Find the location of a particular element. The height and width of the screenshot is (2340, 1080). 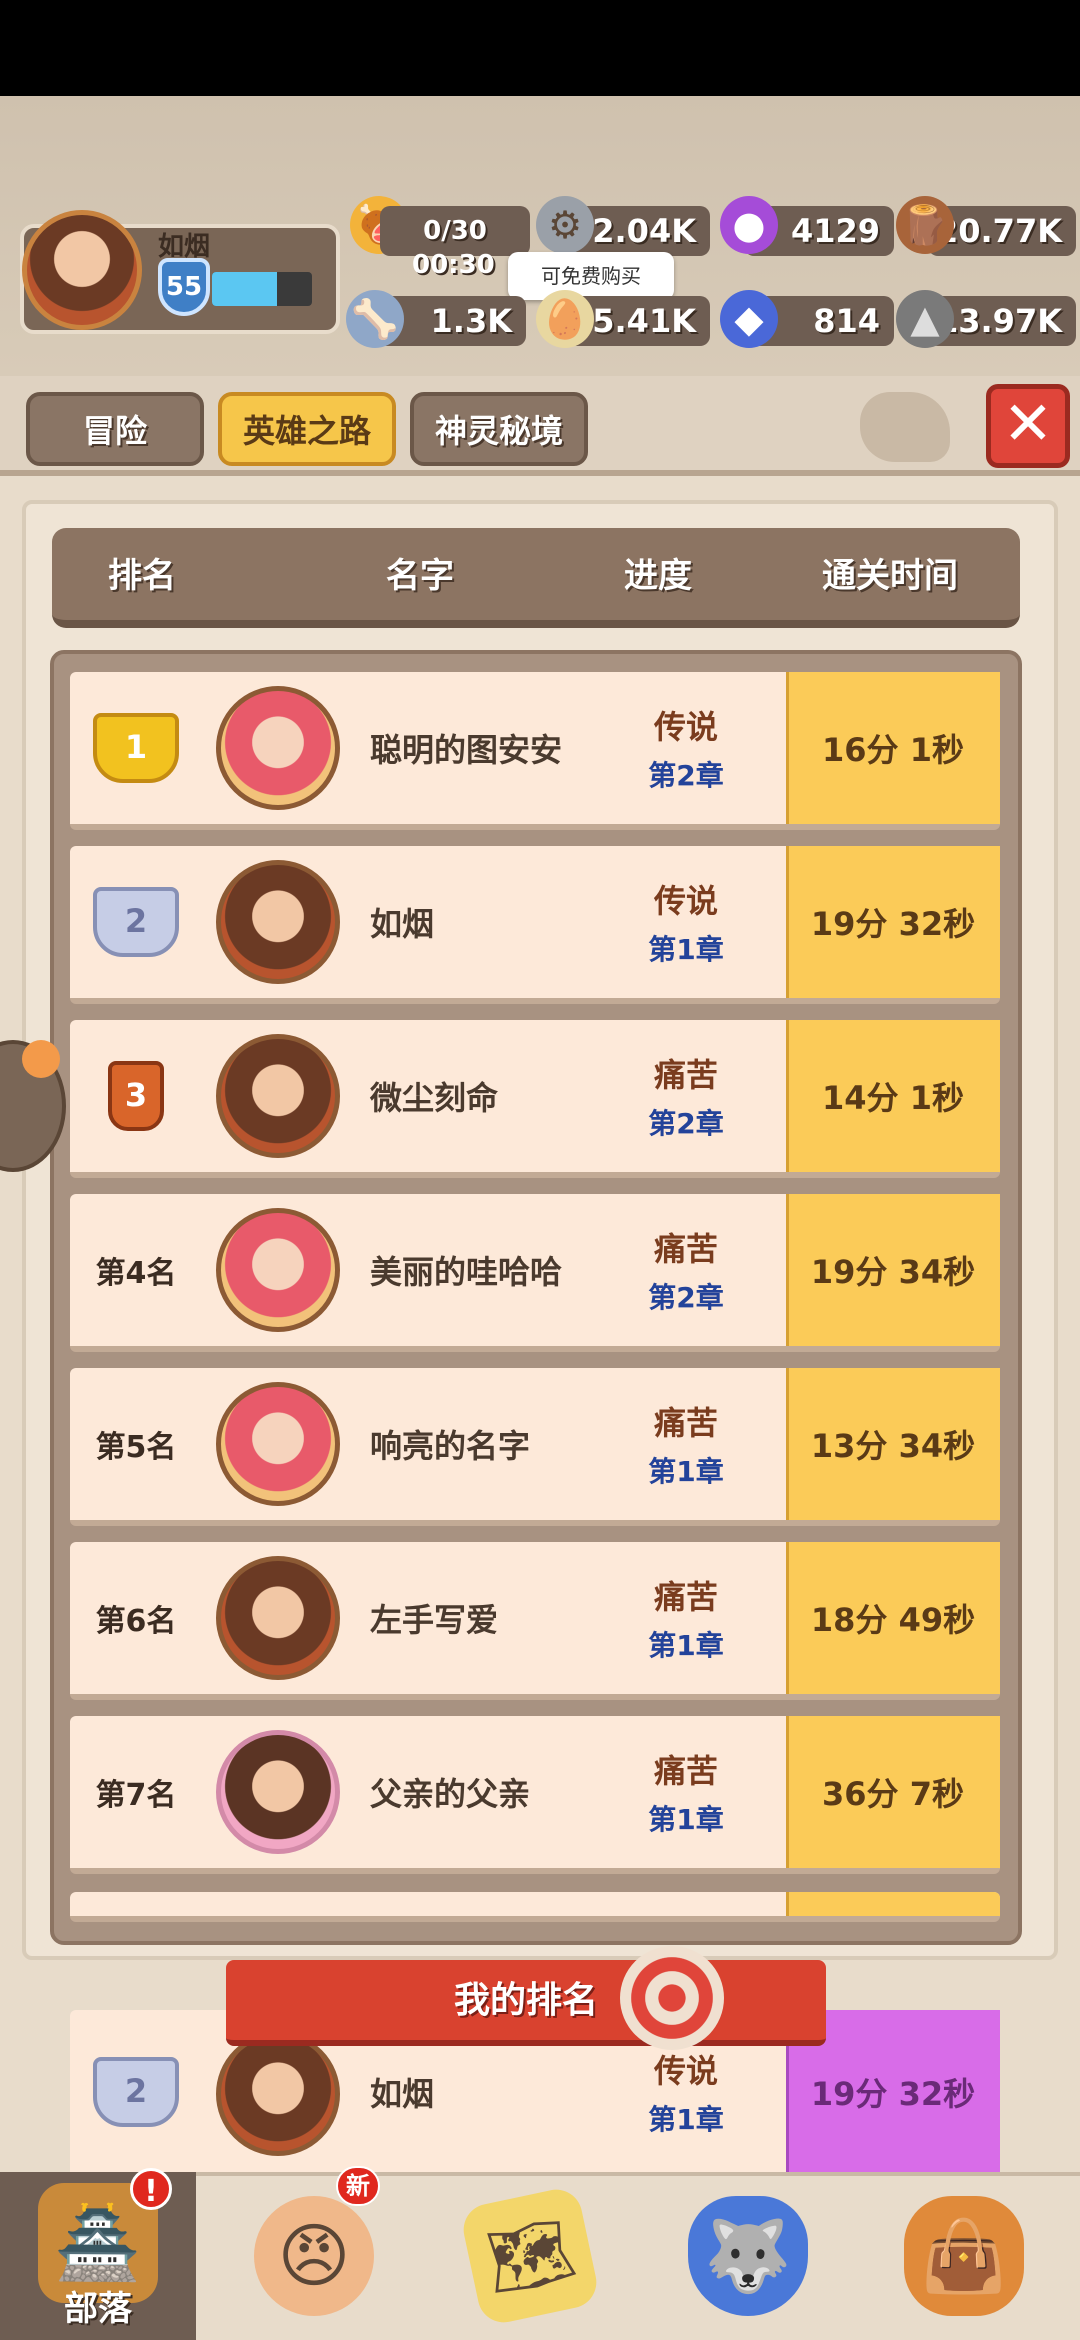

new-badge: 新 is located at coordinates (358, 2186).